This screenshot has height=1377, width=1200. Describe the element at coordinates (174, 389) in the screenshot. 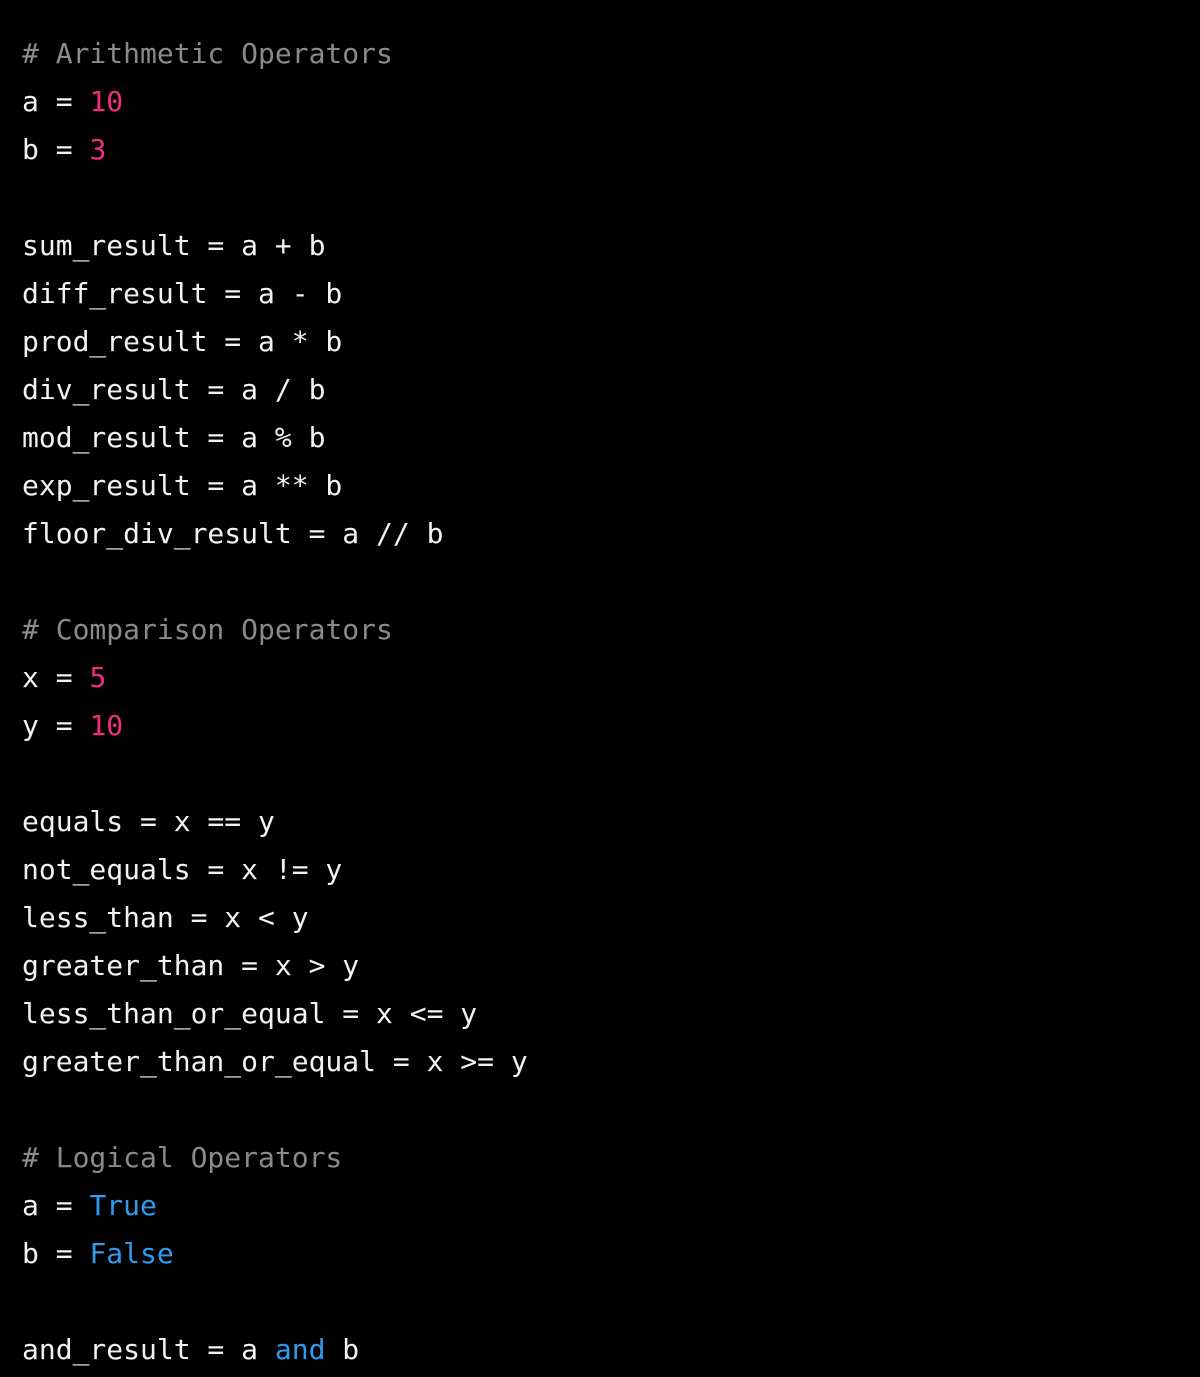

I see `code-token-plain: div_result = a / b` at that location.